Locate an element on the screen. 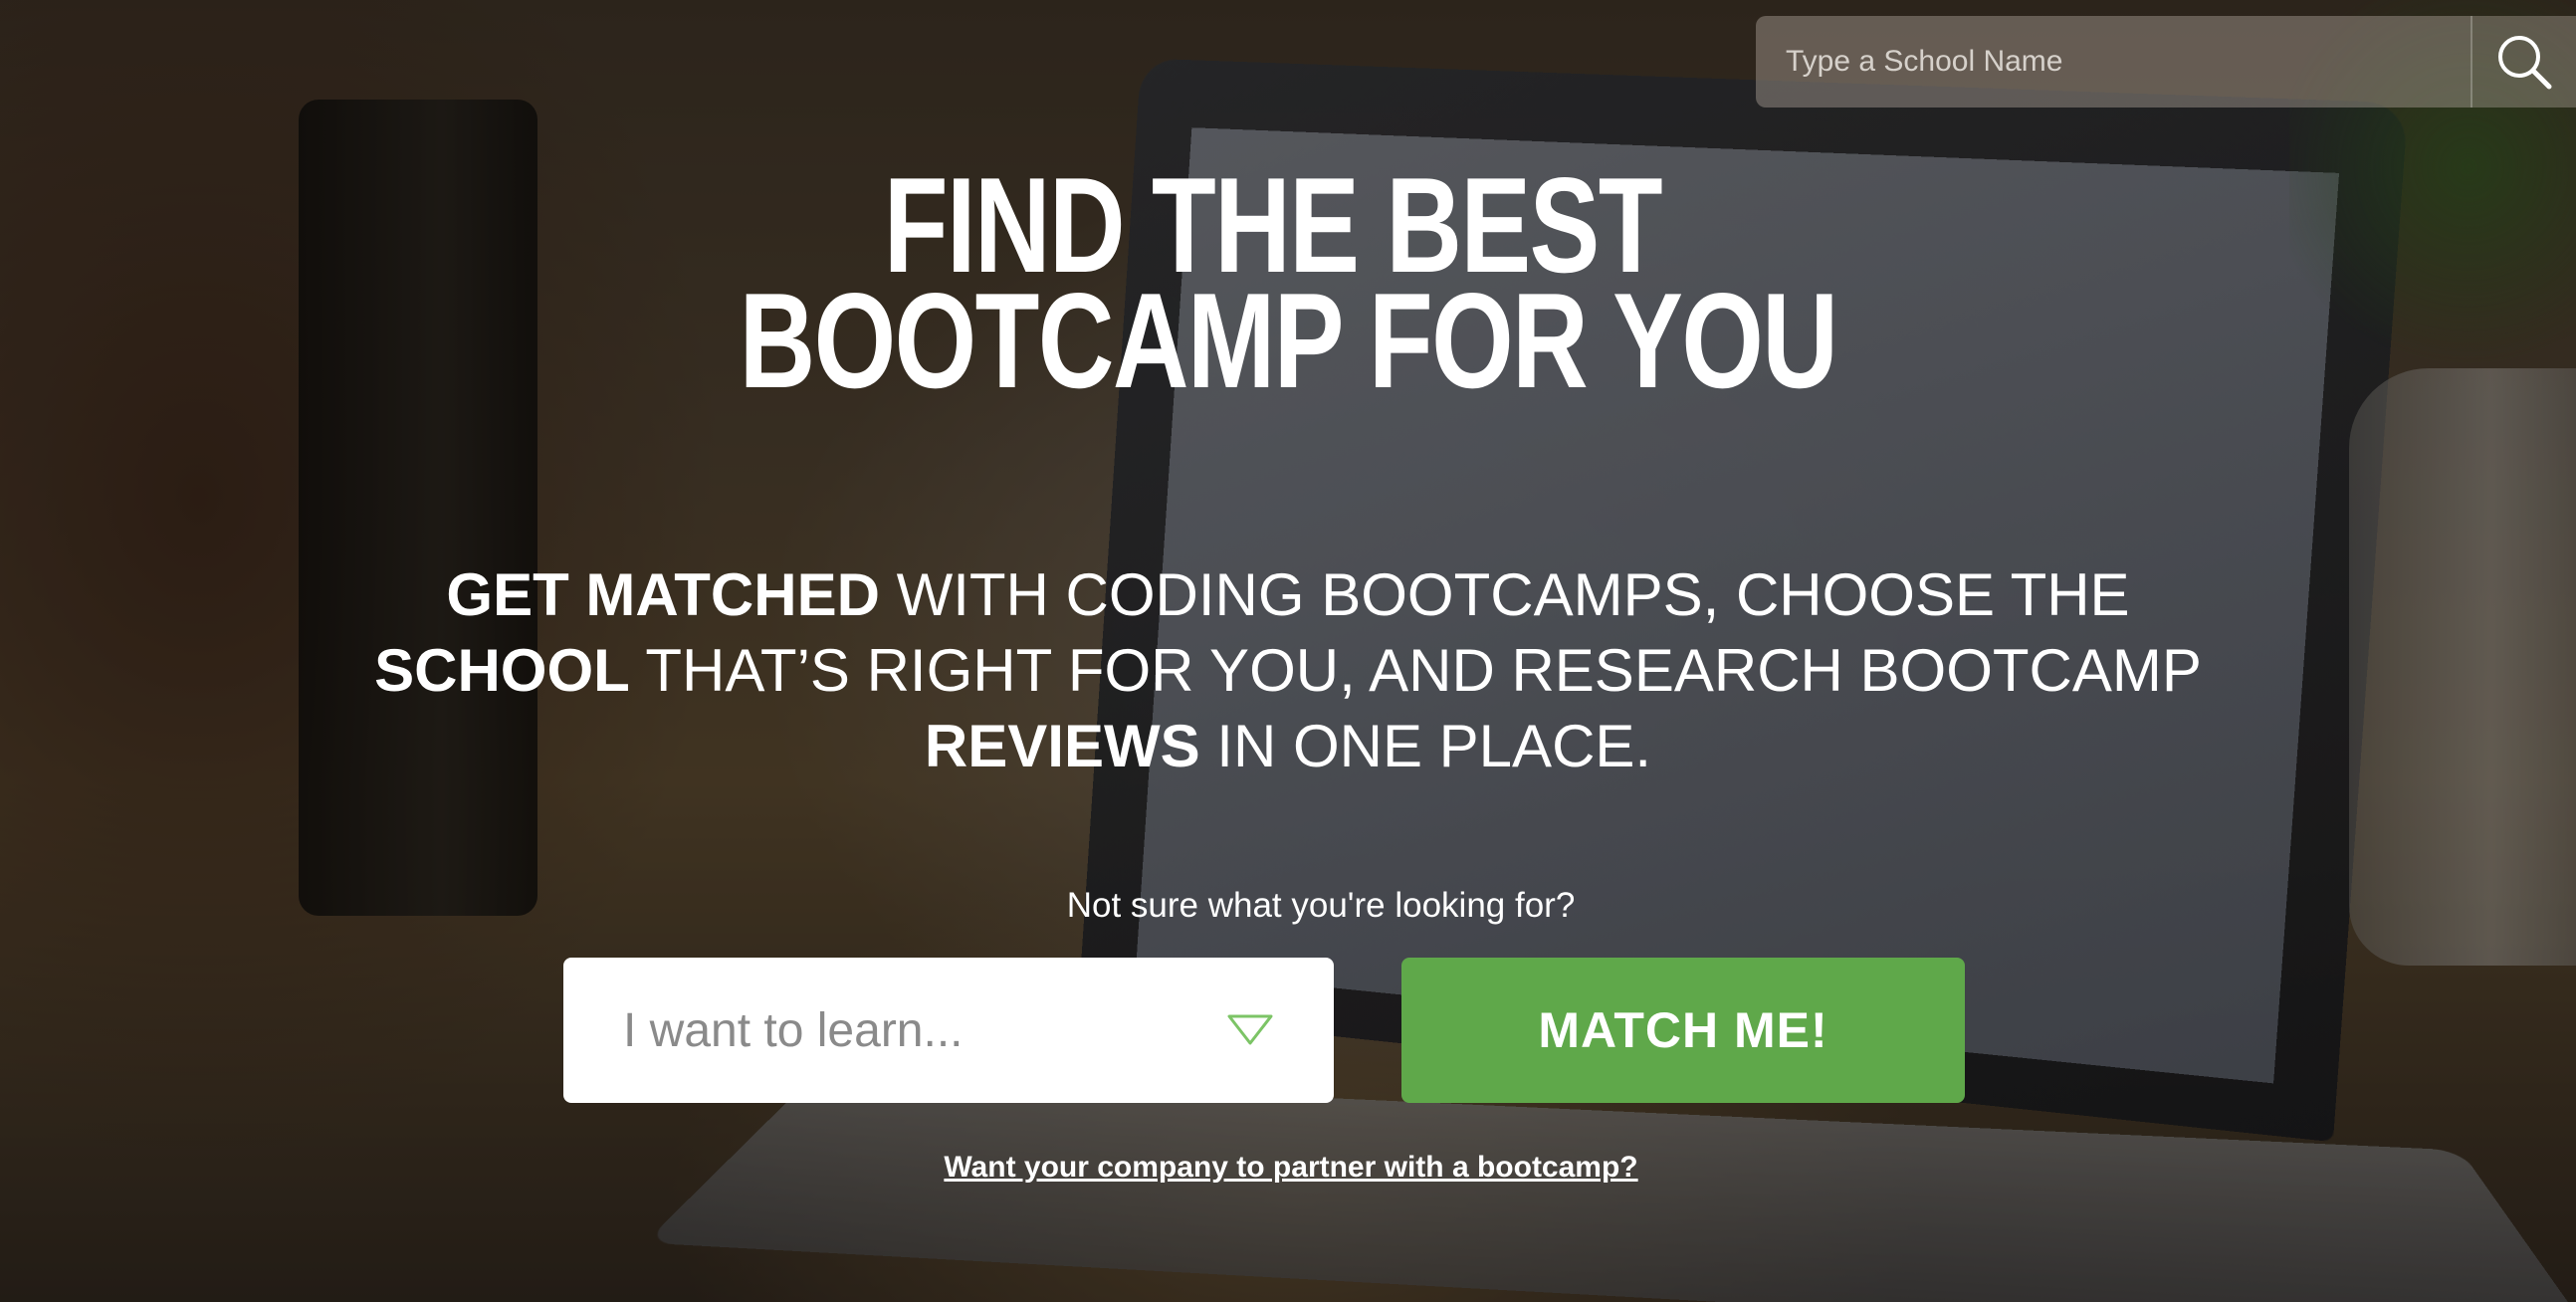 Image resolution: width=2576 pixels, height=1302 pixels. school-search-input is located at coordinates (2113, 62).